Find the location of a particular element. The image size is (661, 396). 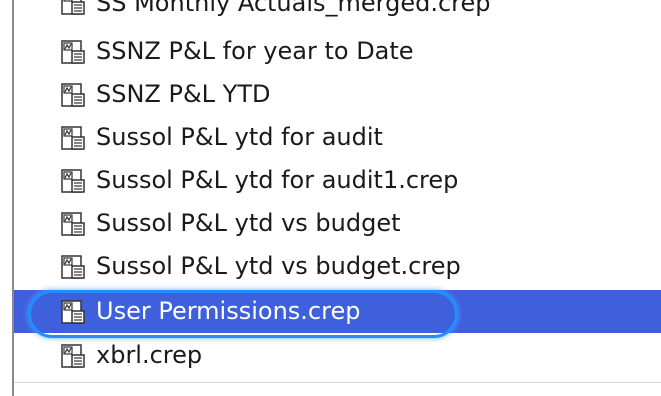

list-item: Sussol P&L ytd vs budget is located at coordinates (337, 223).